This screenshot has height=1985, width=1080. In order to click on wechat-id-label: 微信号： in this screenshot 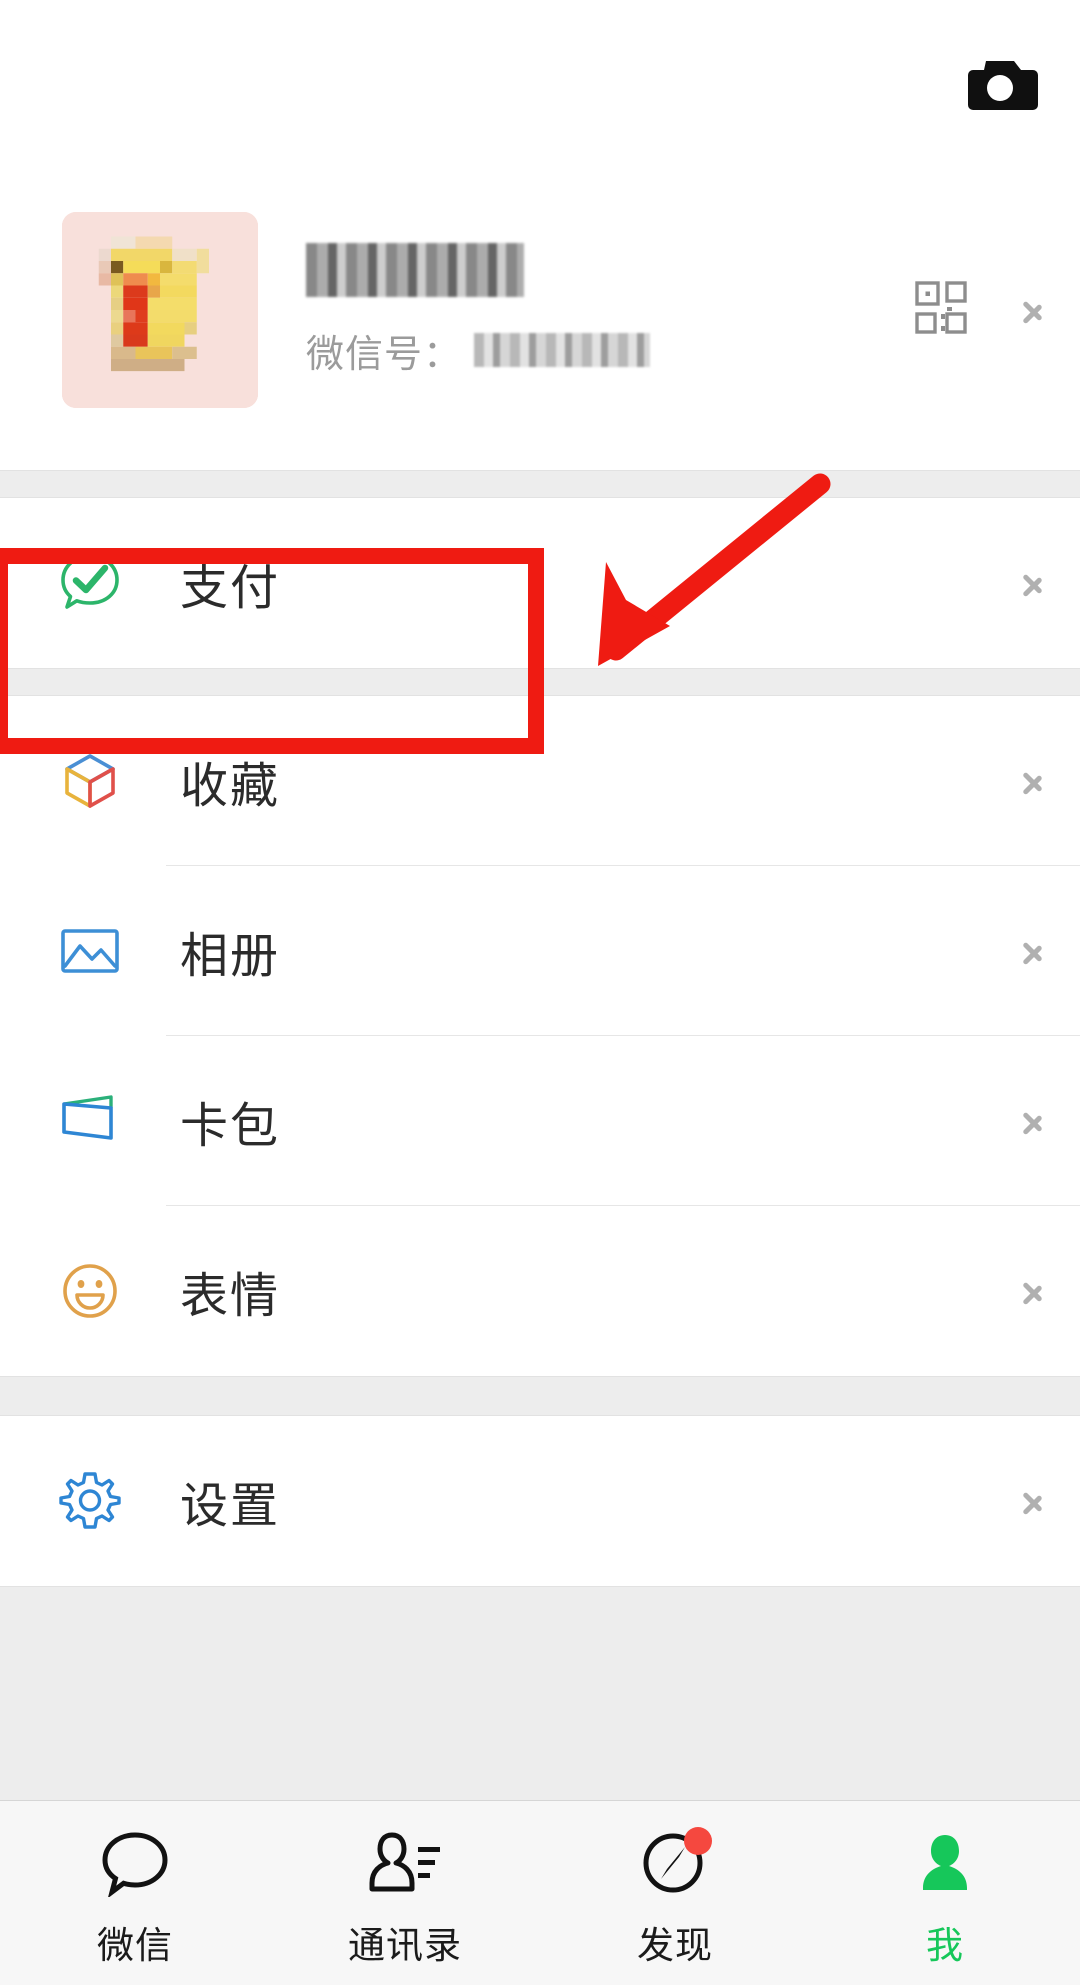, I will do `click(384, 353)`.